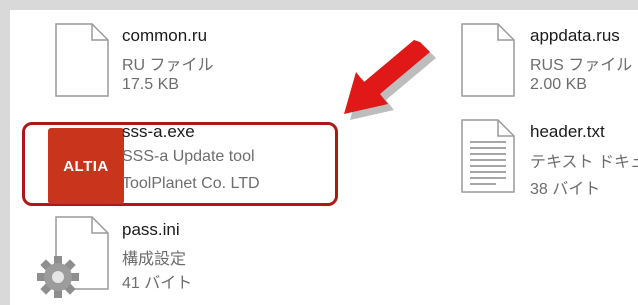 This screenshot has width=638, height=305. Describe the element at coordinates (158, 131) in the screenshot. I see `file-name: sss-a.exe` at that location.